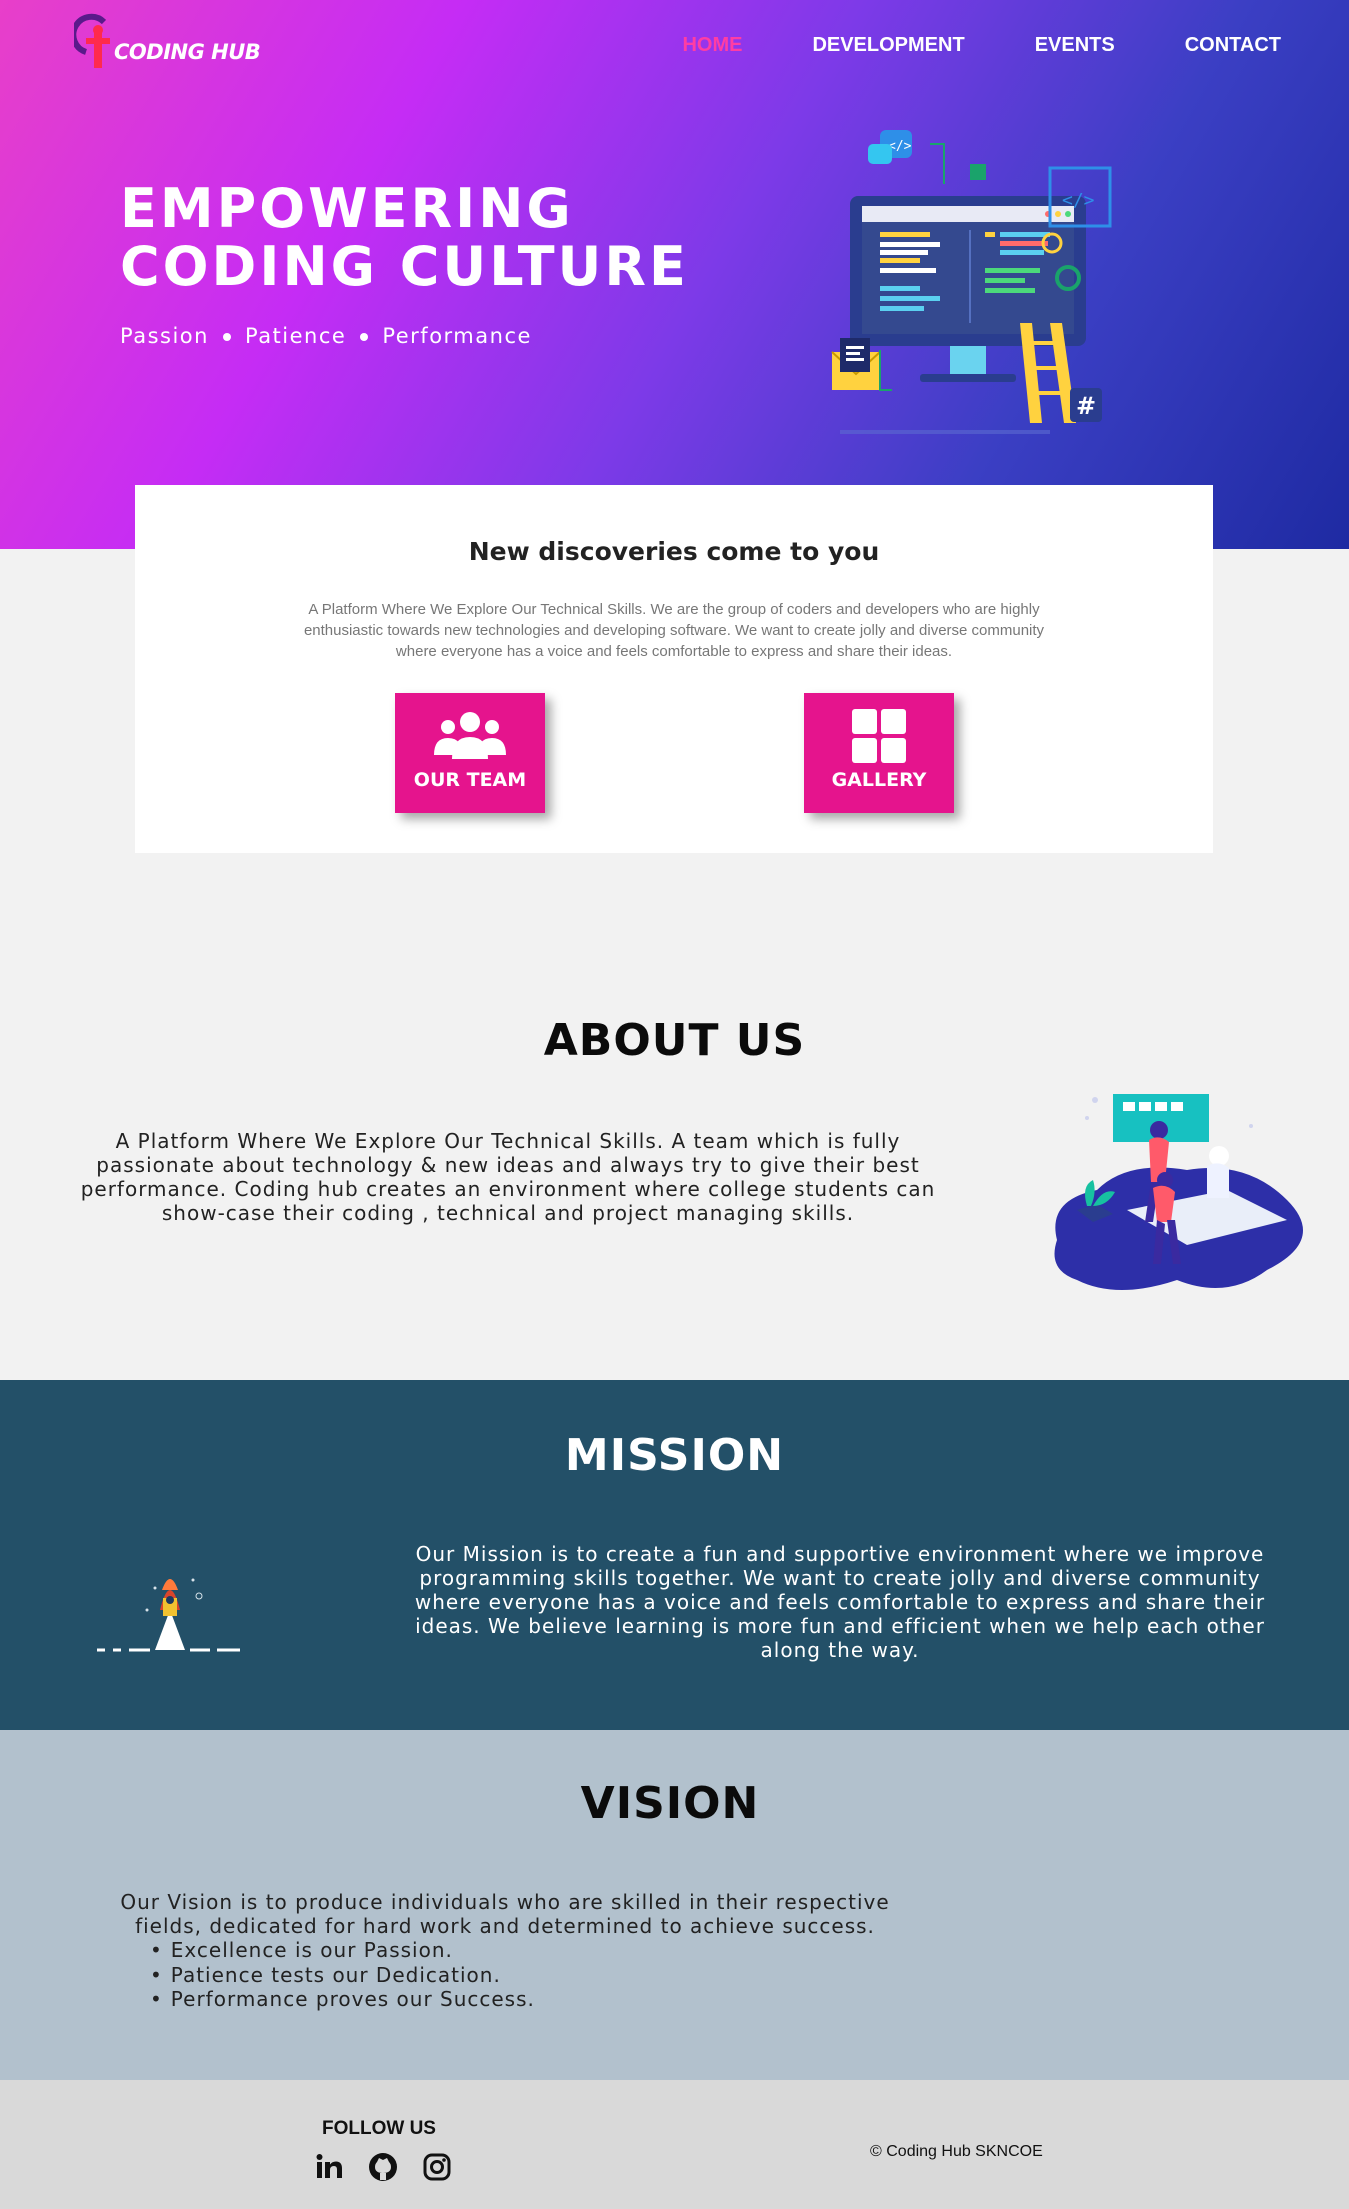 The width and height of the screenshot is (1349, 2209). What do you see at coordinates (971, 282) in the screenshot?
I see `developer-computer-illustration: </> </> #` at bounding box center [971, 282].